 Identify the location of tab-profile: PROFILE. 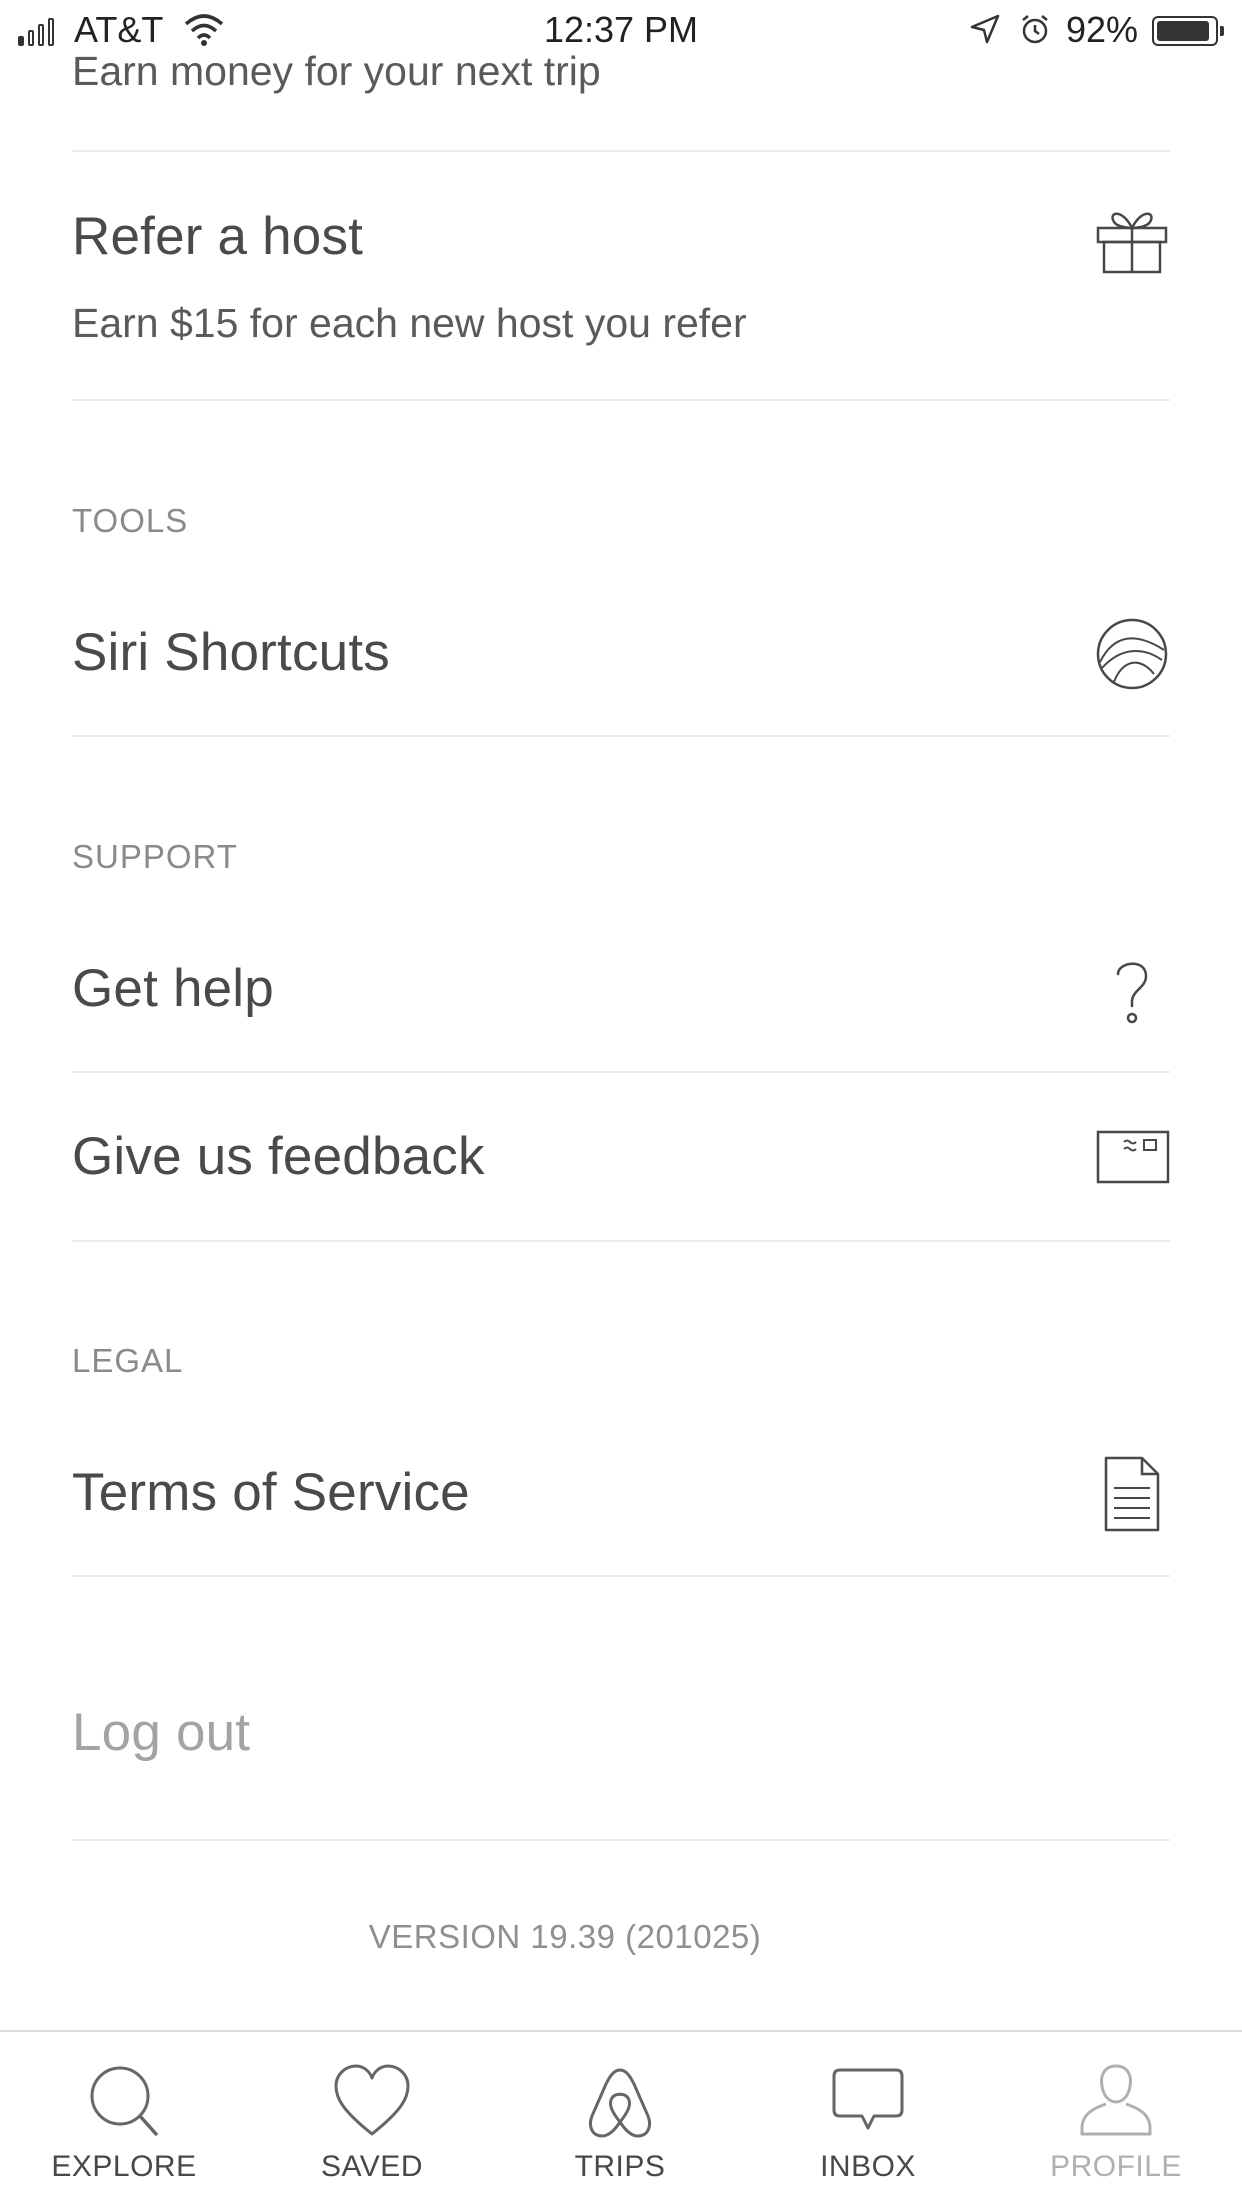
(1116, 2121).